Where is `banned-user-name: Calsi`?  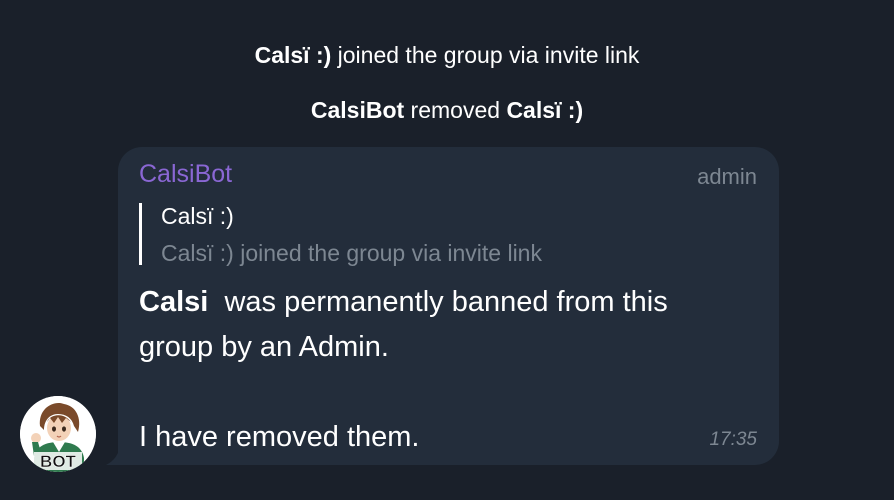
banned-user-name: Calsi is located at coordinates (174, 302).